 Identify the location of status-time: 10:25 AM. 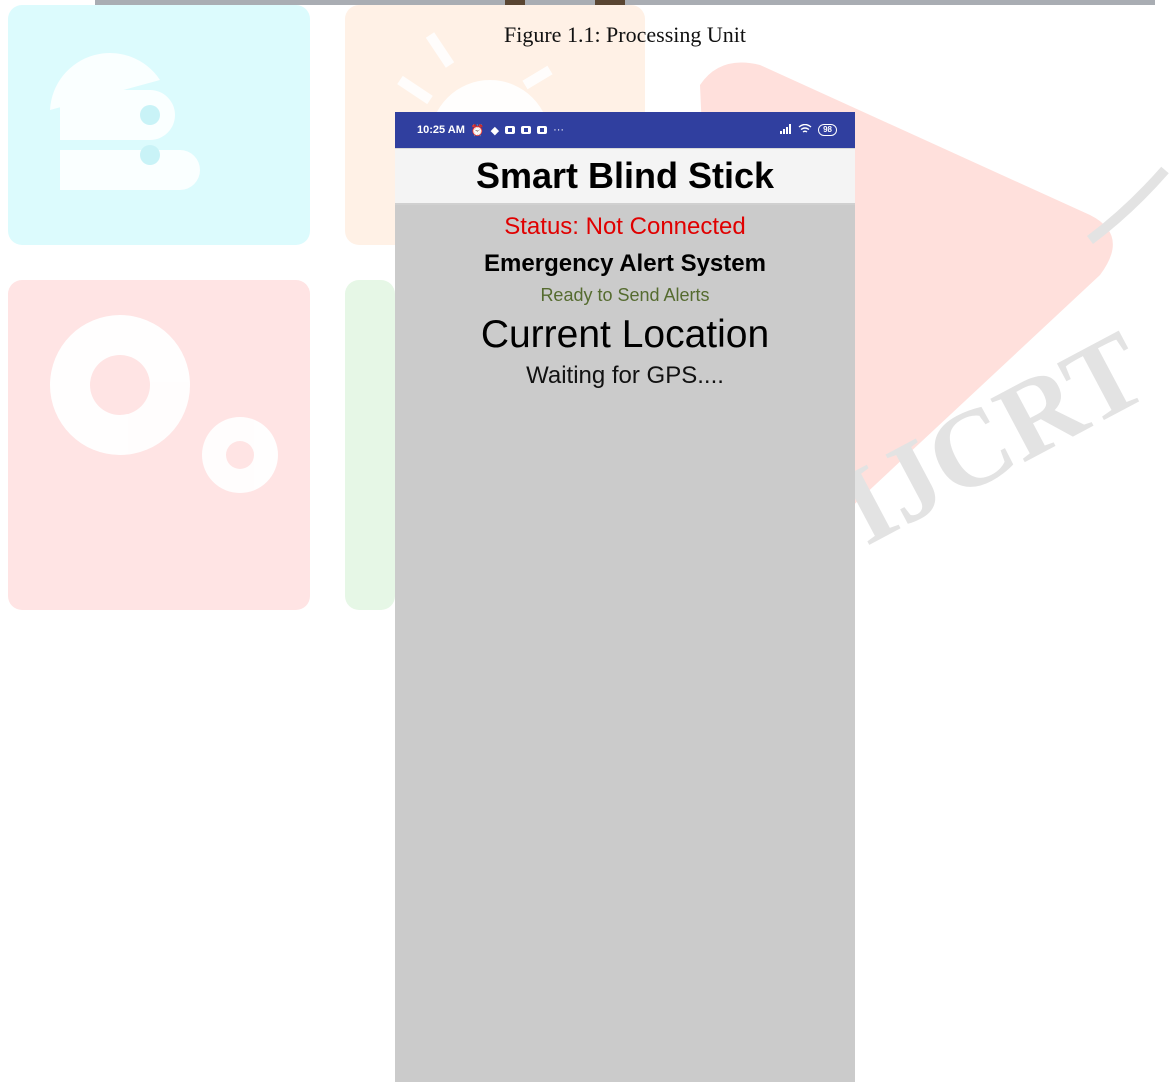
(441, 130).